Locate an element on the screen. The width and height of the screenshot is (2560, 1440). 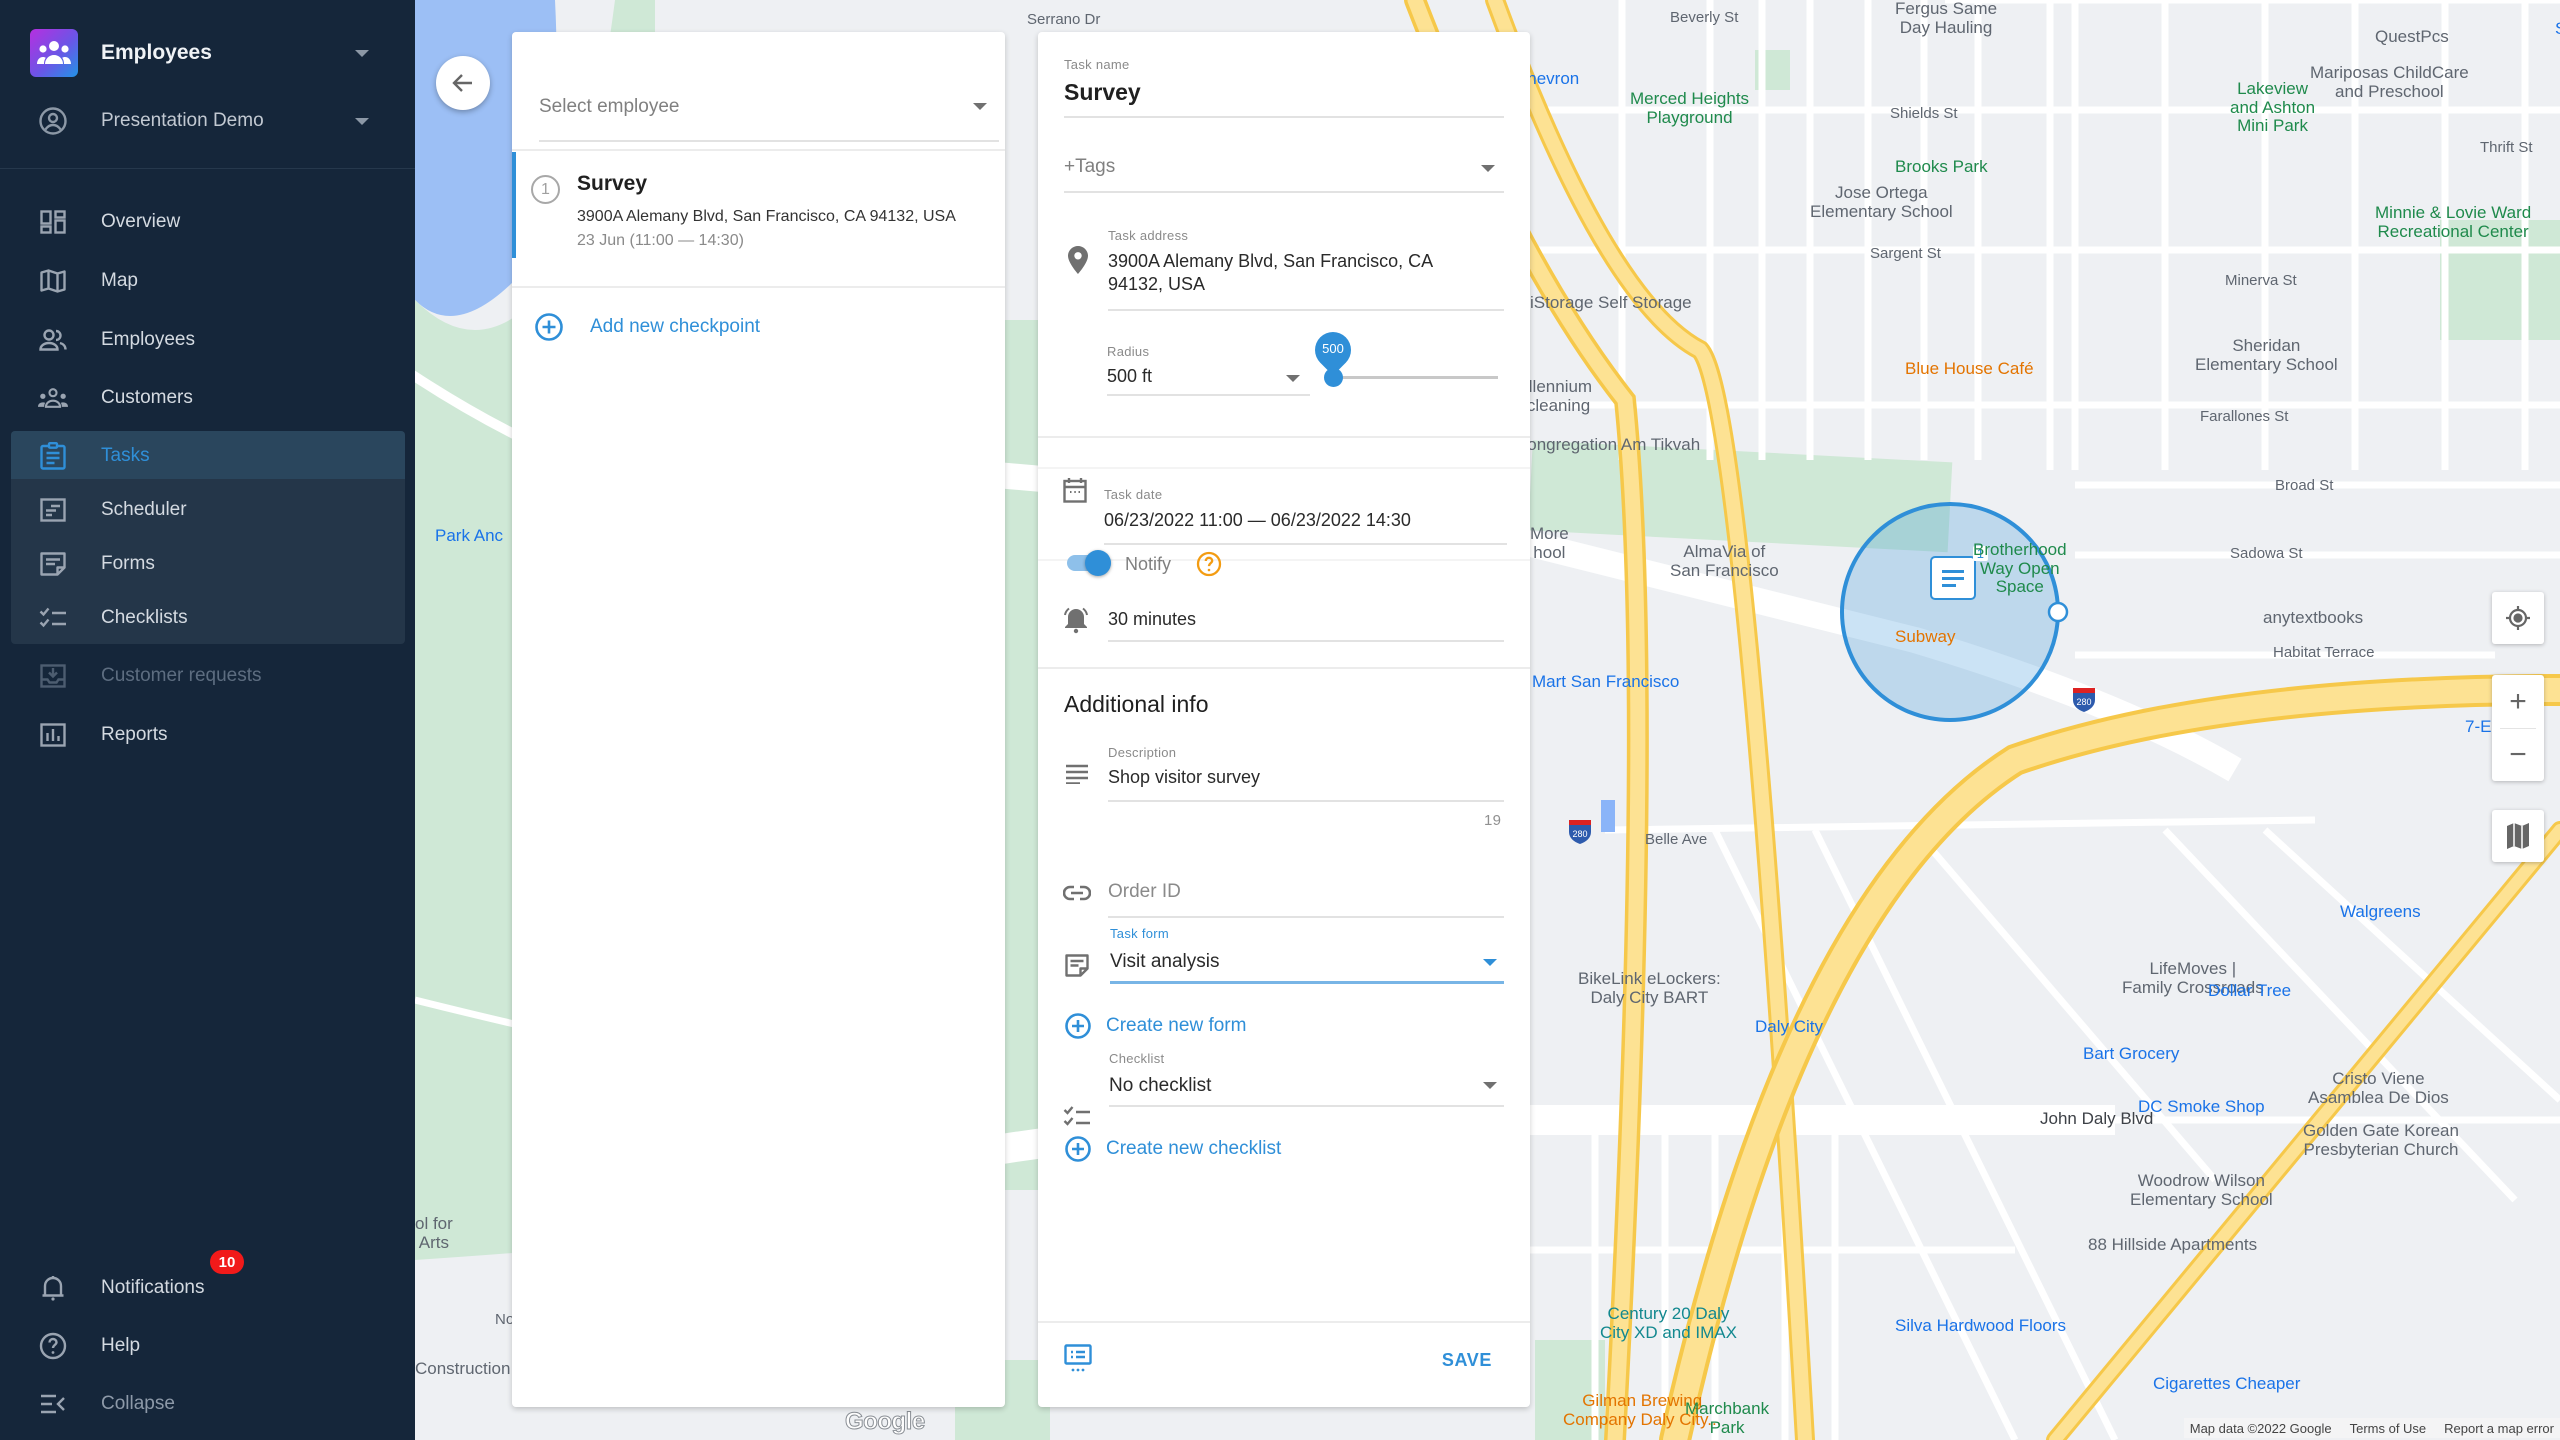
map-label: Cristo Viene Asamblea De Dios is located at coordinates (2378, 1088).